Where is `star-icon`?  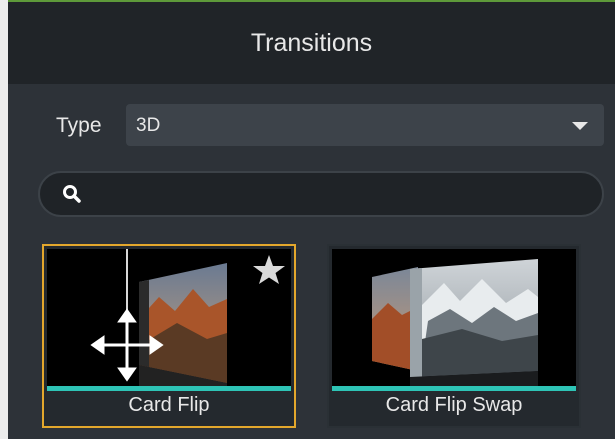
star-icon is located at coordinates (269, 269).